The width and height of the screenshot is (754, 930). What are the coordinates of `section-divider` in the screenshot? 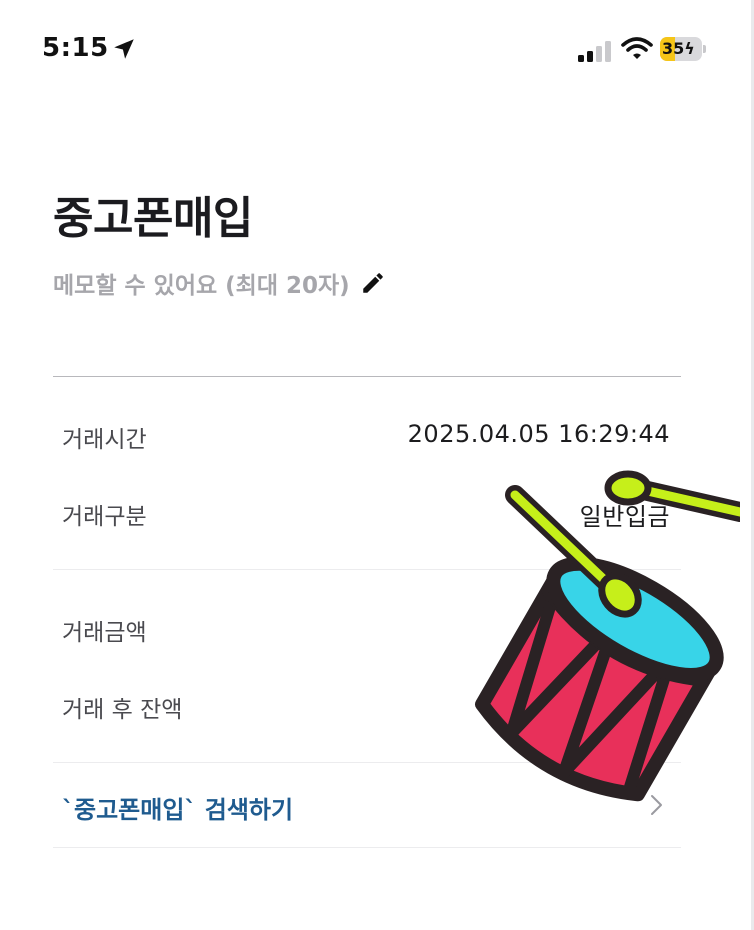 It's located at (367, 376).